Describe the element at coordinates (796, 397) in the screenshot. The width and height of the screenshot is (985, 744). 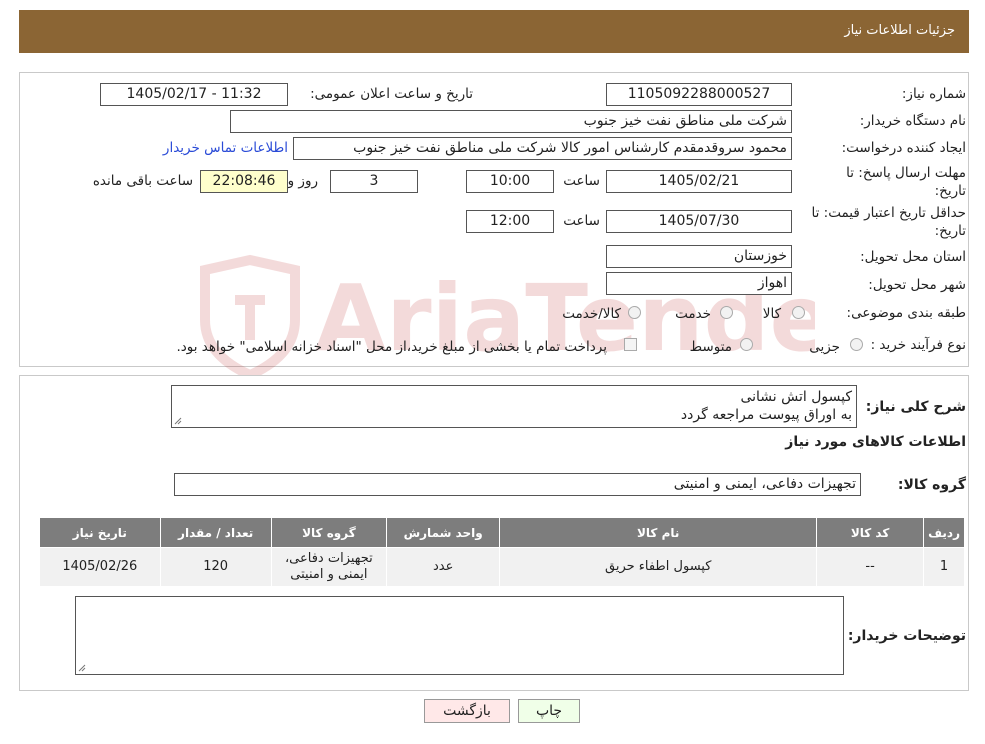
I see `general-desc-line-1: کپسول اتش نشانی` at that location.